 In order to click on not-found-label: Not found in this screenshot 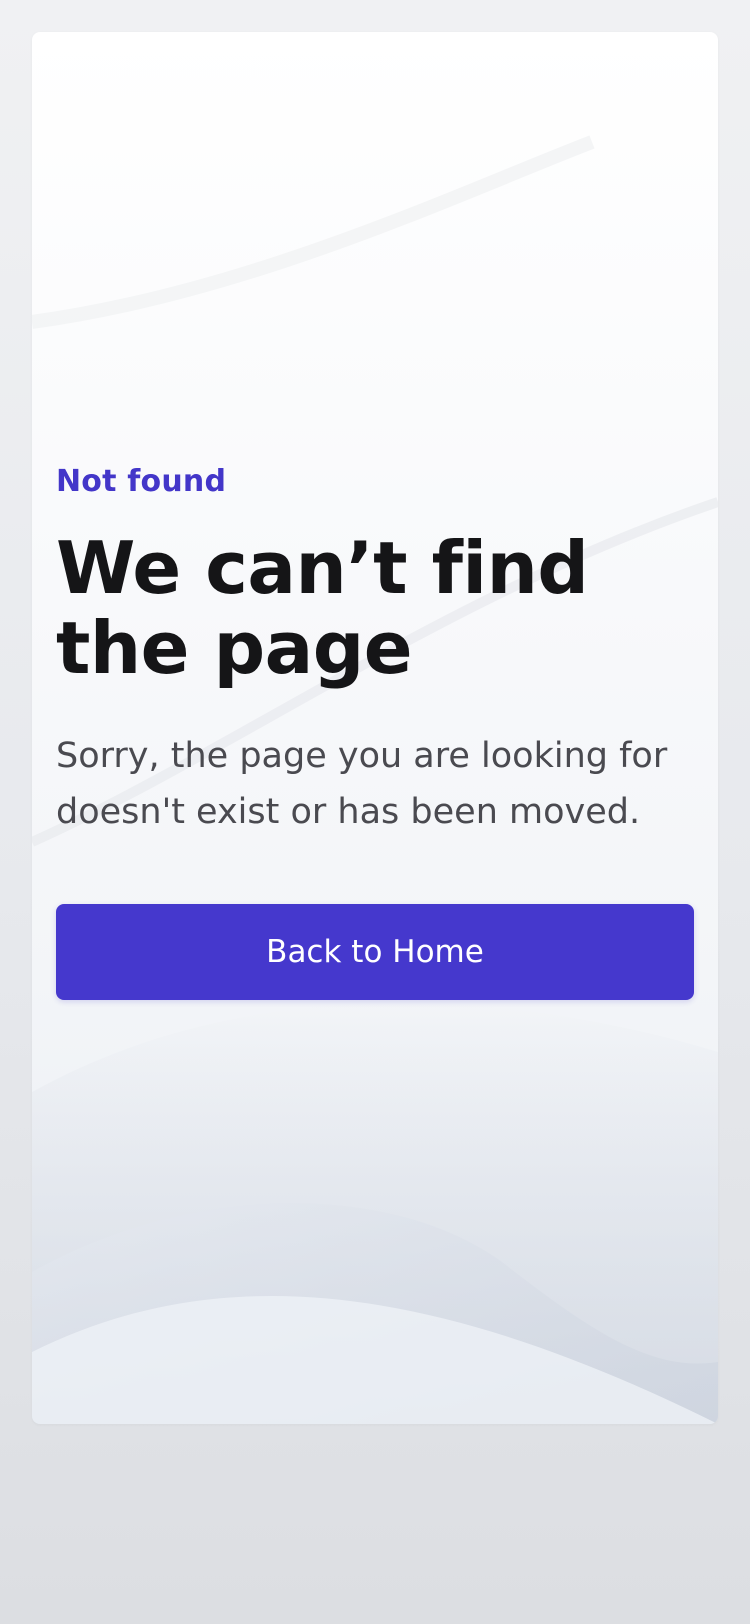, I will do `click(141, 481)`.